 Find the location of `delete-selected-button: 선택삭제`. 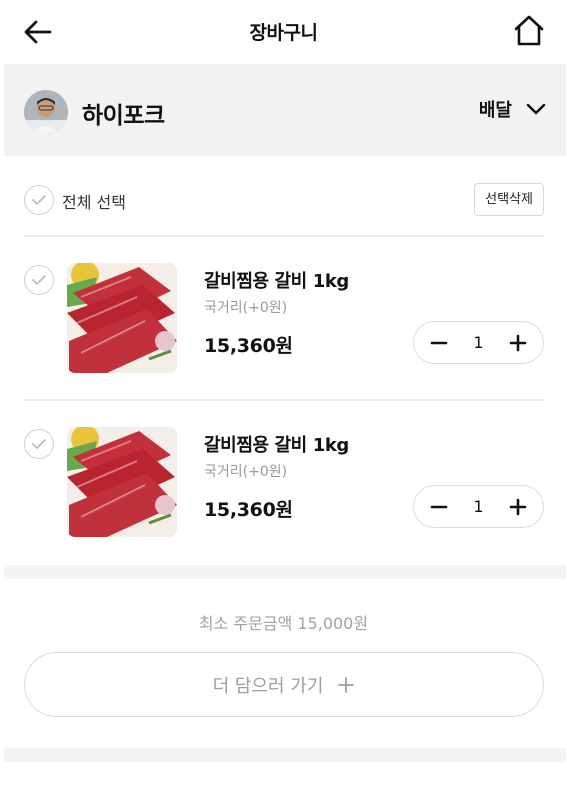

delete-selected-button: 선택삭제 is located at coordinates (509, 199).